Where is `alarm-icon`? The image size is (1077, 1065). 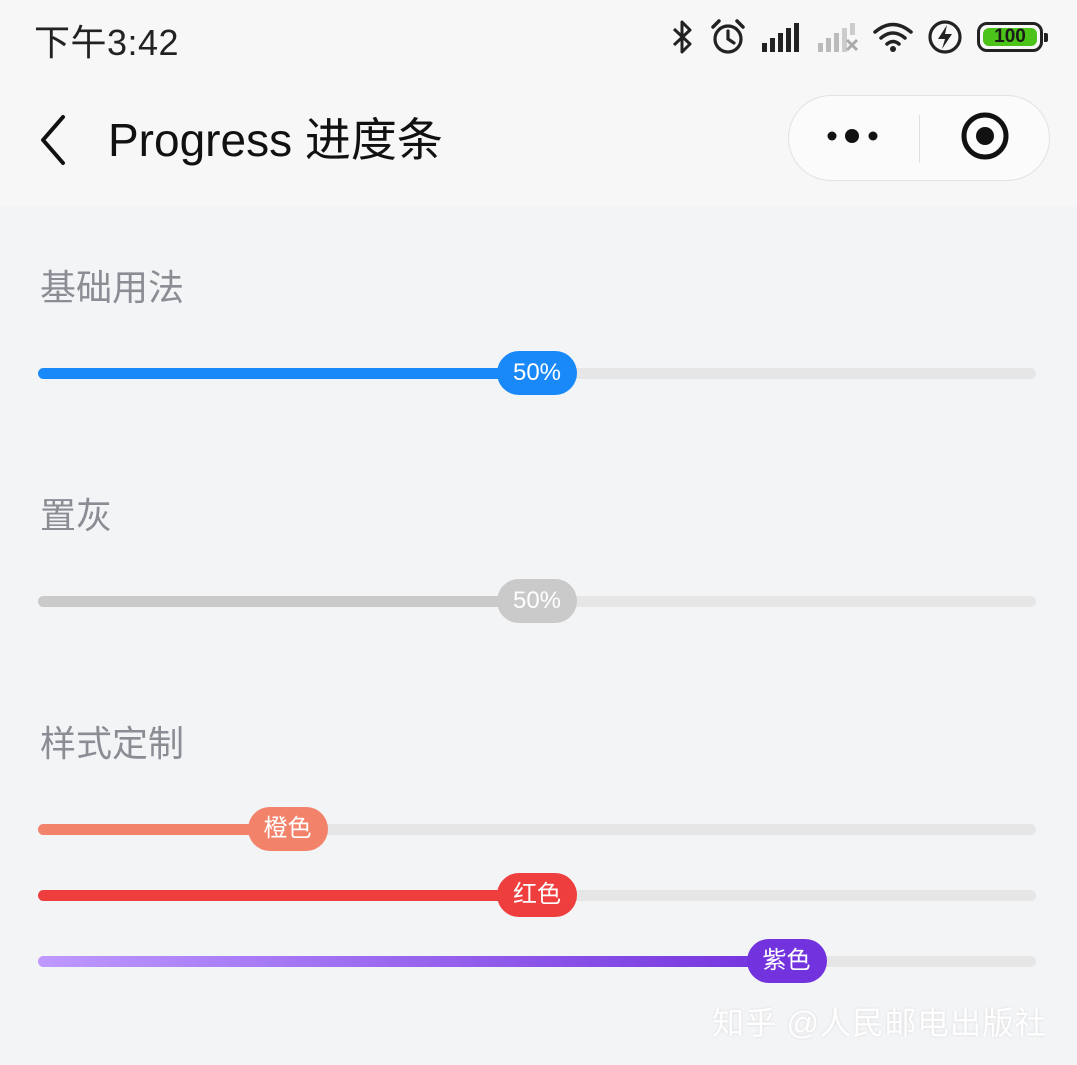 alarm-icon is located at coordinates (728, 37).